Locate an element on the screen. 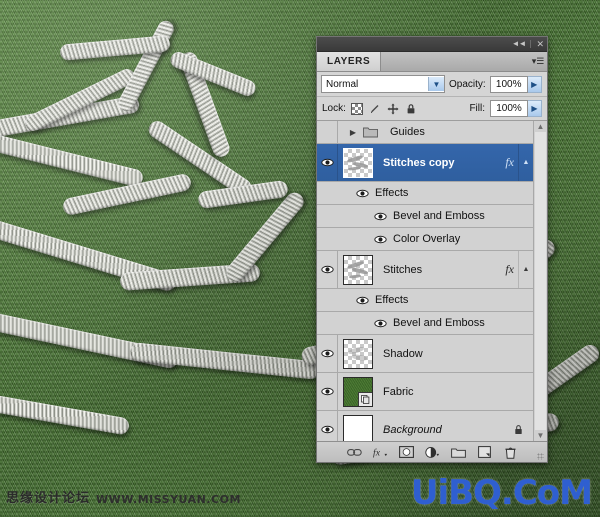 The width and height of the screenshot is (600, 517). layer-row-stitches-copy: Stitches copy fx ▲ is located at coordinates (425, 163).